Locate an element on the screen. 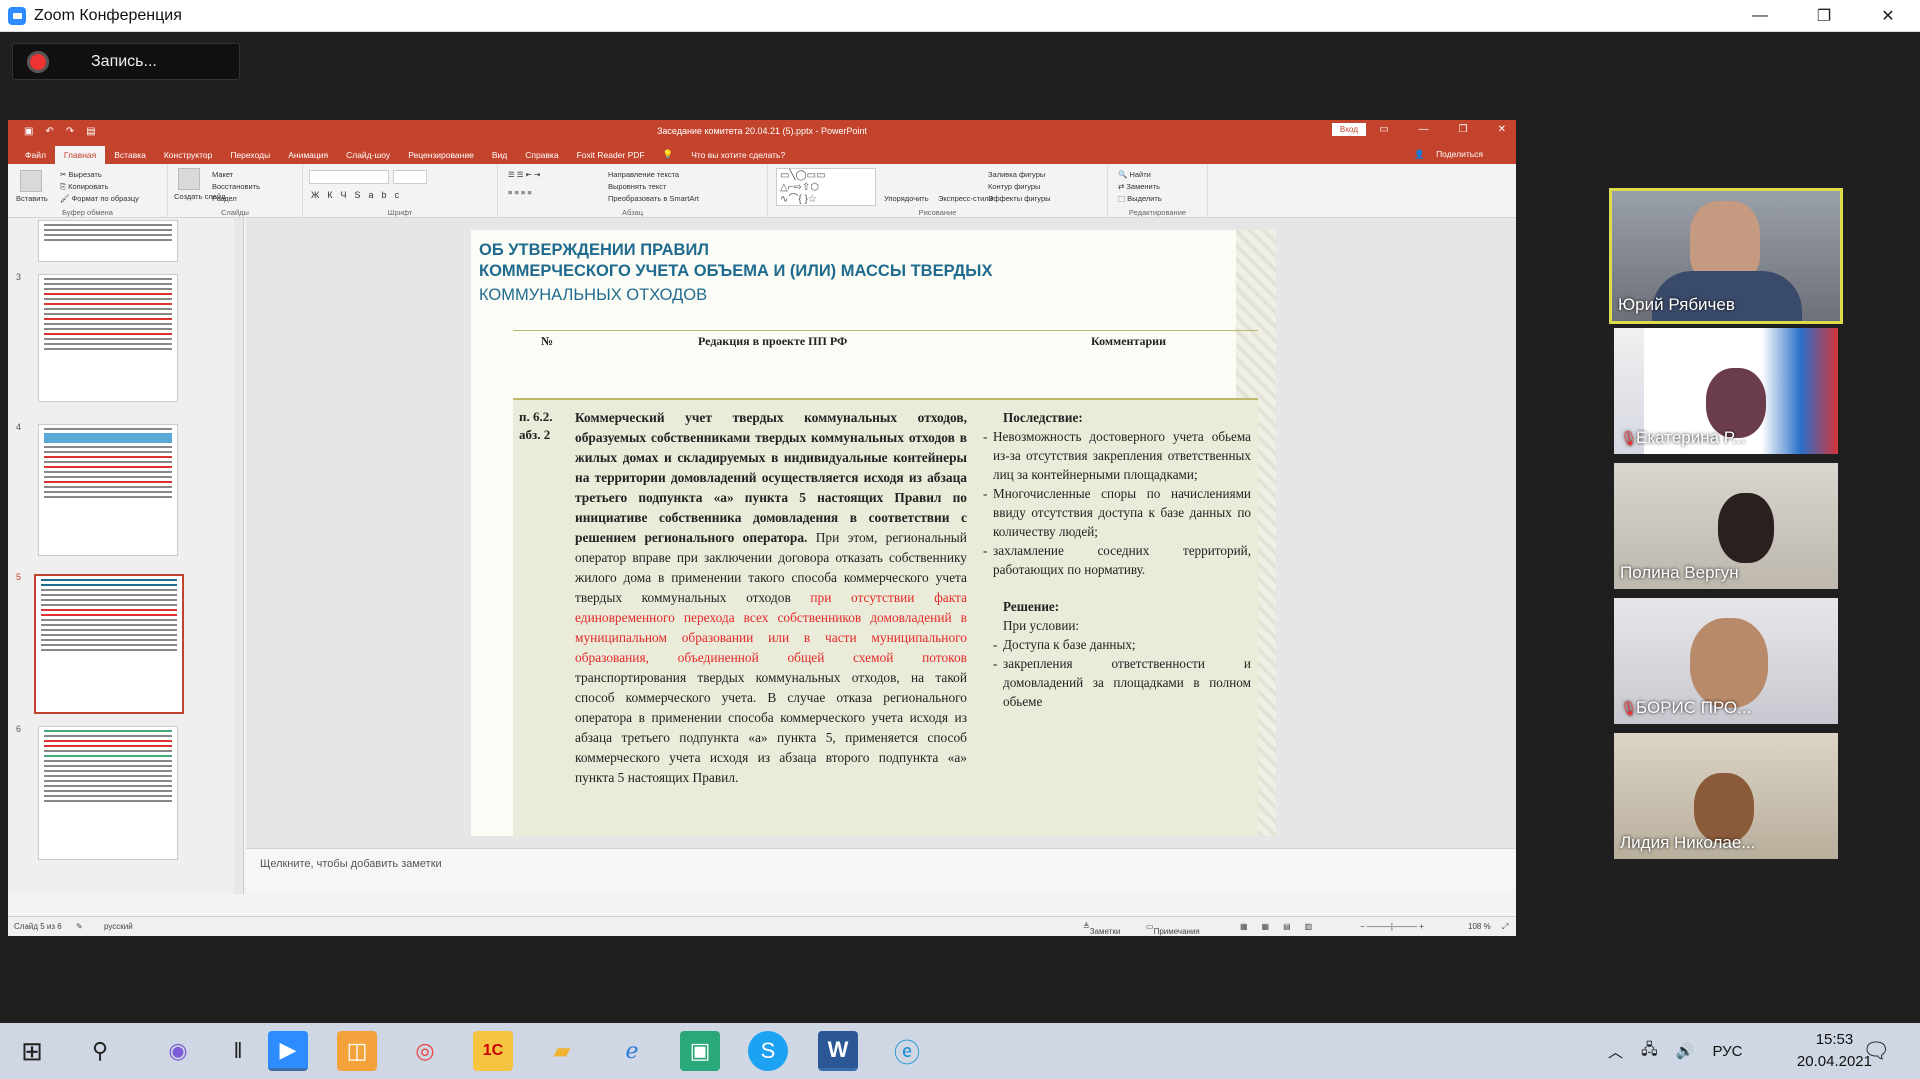 The image size is (1920, 1079). start-windows-icon: ⊞ is located at coordinates (32, 1051).